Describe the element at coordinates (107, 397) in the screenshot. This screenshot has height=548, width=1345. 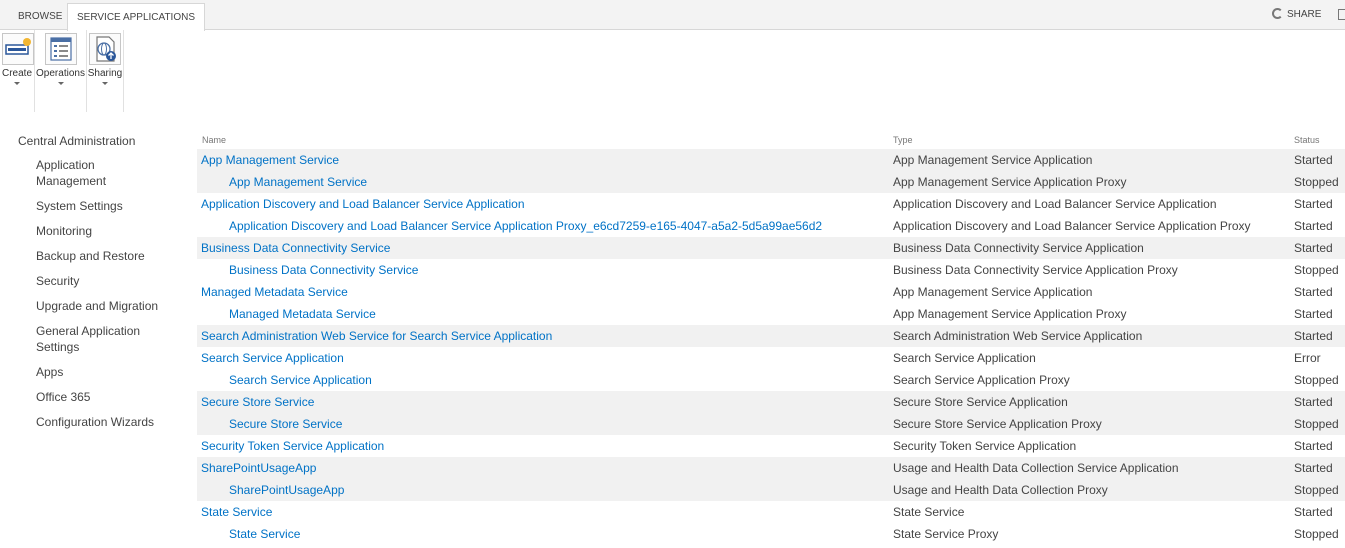
I see `nav-item-office-365: Office 365` at that location.